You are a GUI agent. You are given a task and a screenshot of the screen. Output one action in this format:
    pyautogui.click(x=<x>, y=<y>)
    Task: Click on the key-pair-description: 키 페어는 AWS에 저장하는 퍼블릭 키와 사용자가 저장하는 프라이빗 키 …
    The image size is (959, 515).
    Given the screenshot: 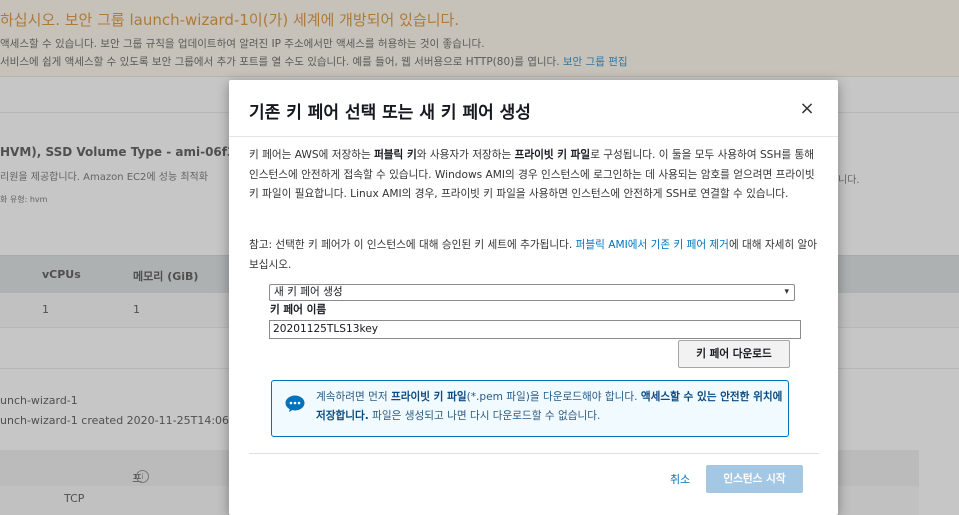 What is the action you would take?
    pyautogui.click(x=532, y=174)
    